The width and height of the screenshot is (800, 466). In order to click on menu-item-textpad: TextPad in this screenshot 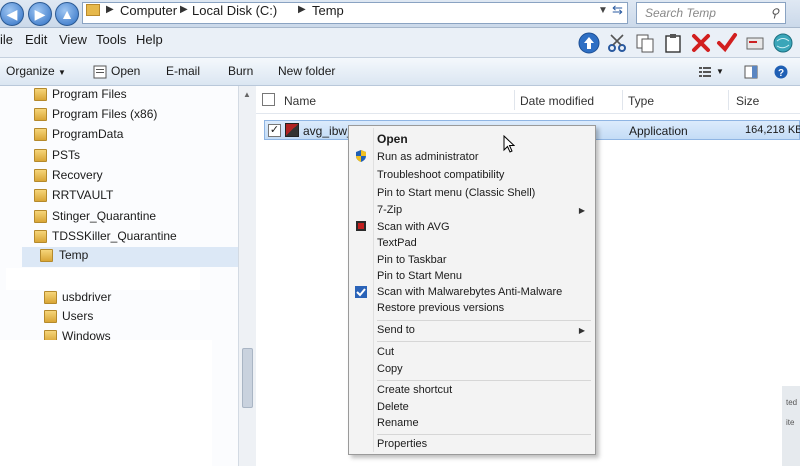, I will do `click(397, 243)`.